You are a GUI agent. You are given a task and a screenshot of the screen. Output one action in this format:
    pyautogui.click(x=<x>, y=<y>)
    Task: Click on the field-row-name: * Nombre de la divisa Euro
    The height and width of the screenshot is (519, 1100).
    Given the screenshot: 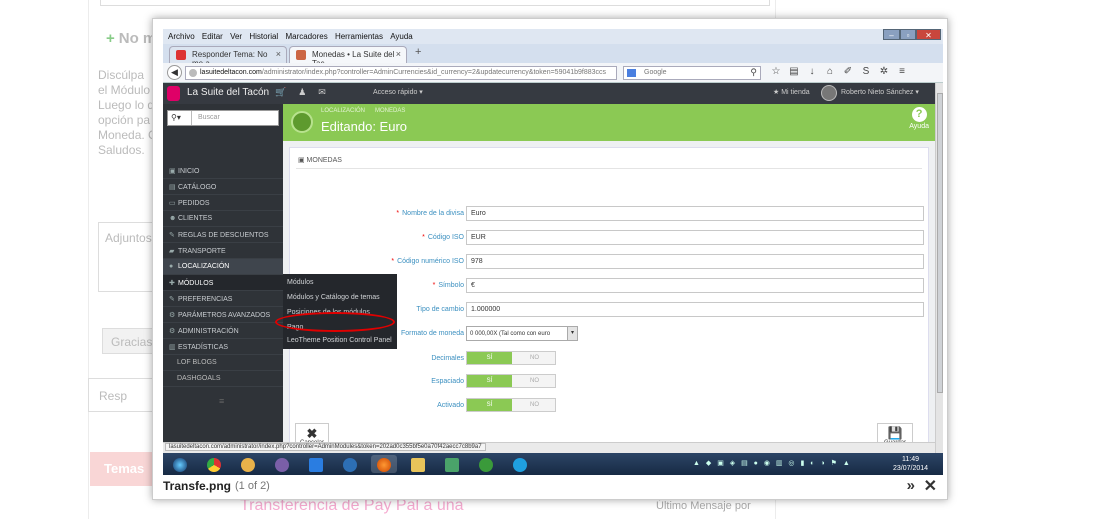 What is the action you would take?
    pyautogui.click(x=610, y=214)
    